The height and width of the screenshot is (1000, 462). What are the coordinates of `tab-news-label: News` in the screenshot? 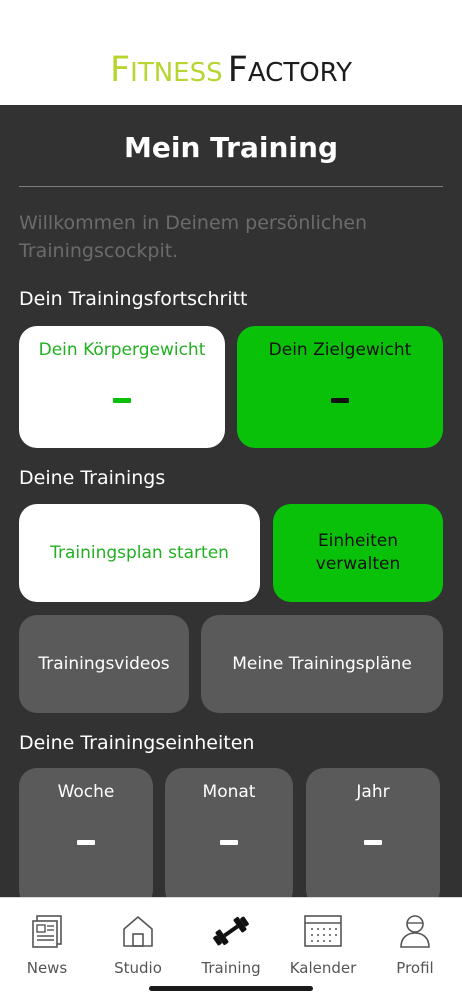 It's located at (47, 968).